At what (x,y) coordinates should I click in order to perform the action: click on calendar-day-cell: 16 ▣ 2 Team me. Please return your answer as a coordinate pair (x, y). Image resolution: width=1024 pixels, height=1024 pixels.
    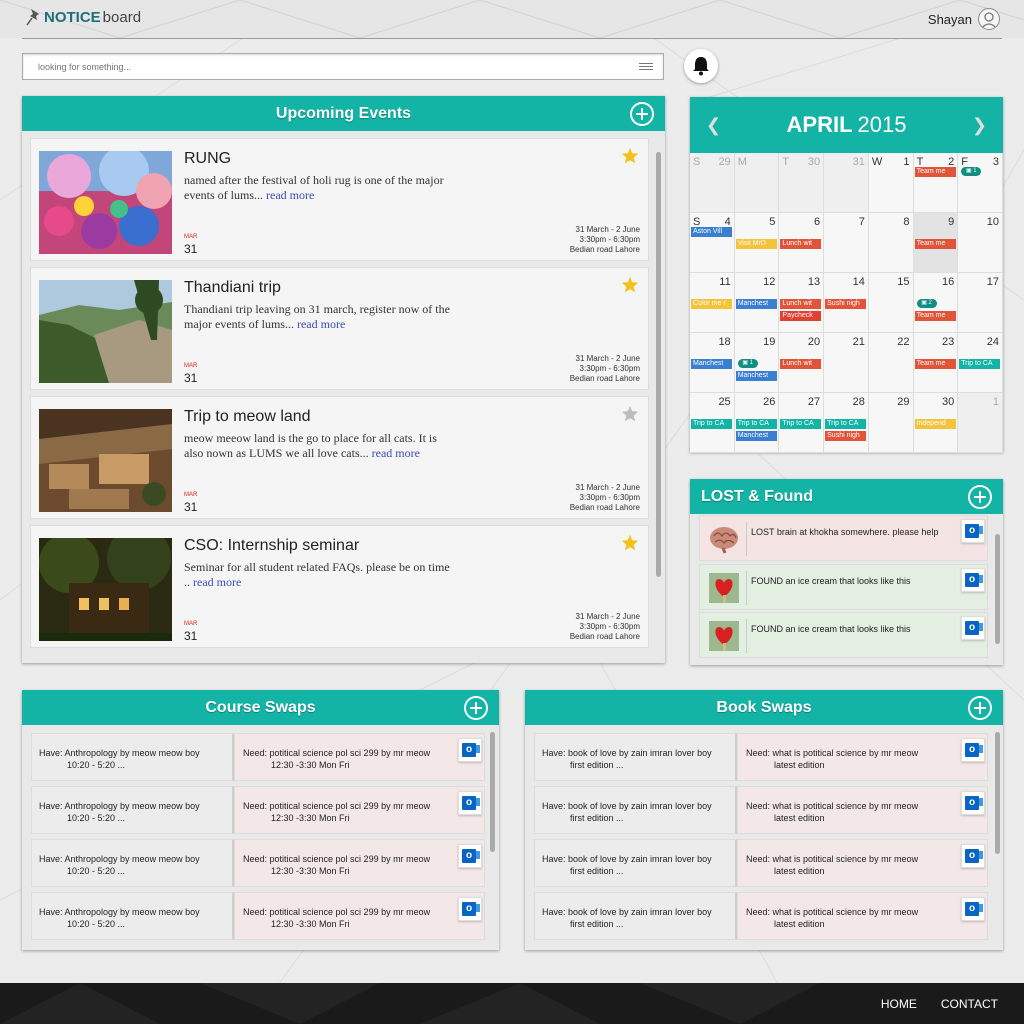
    Looking at the image, I should click on (936, 303).